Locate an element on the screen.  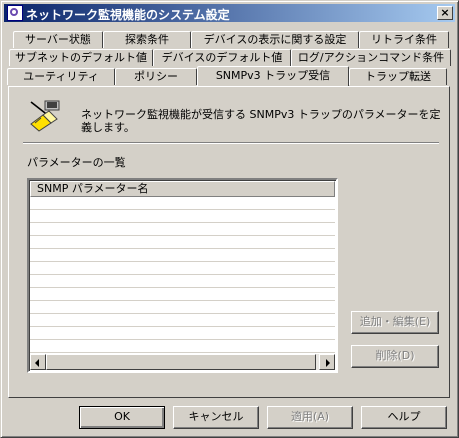
scrollbar-thumb is located at coordinates (181, 362).